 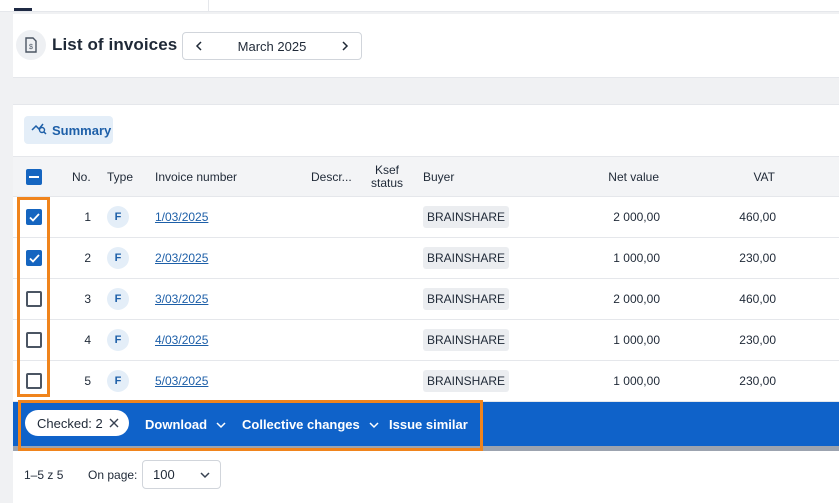 I want to click on page-size-select: 100, so click(x=181, y=474).